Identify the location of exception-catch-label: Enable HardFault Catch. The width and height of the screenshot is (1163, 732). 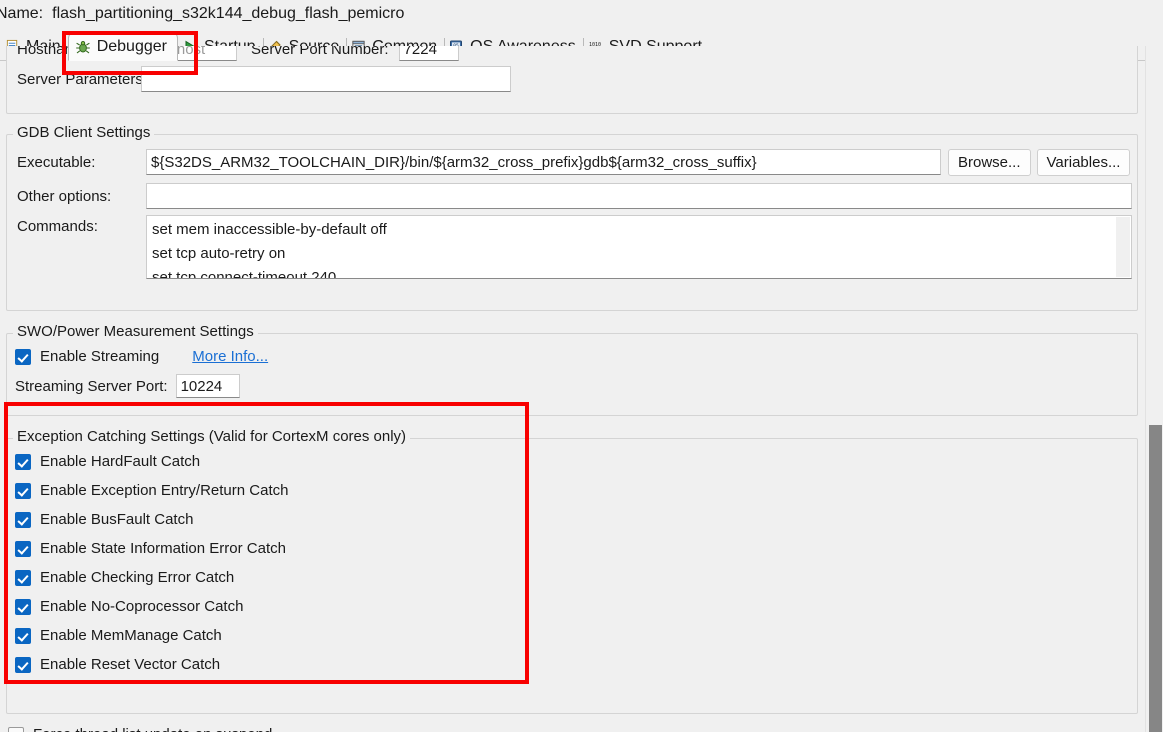
(120, 461).